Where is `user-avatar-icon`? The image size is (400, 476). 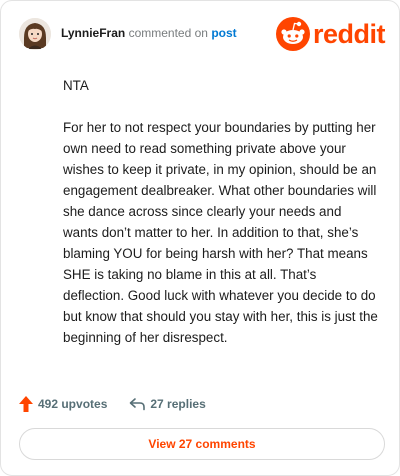 user-avatar-icon is located at coordinates (35, 34).